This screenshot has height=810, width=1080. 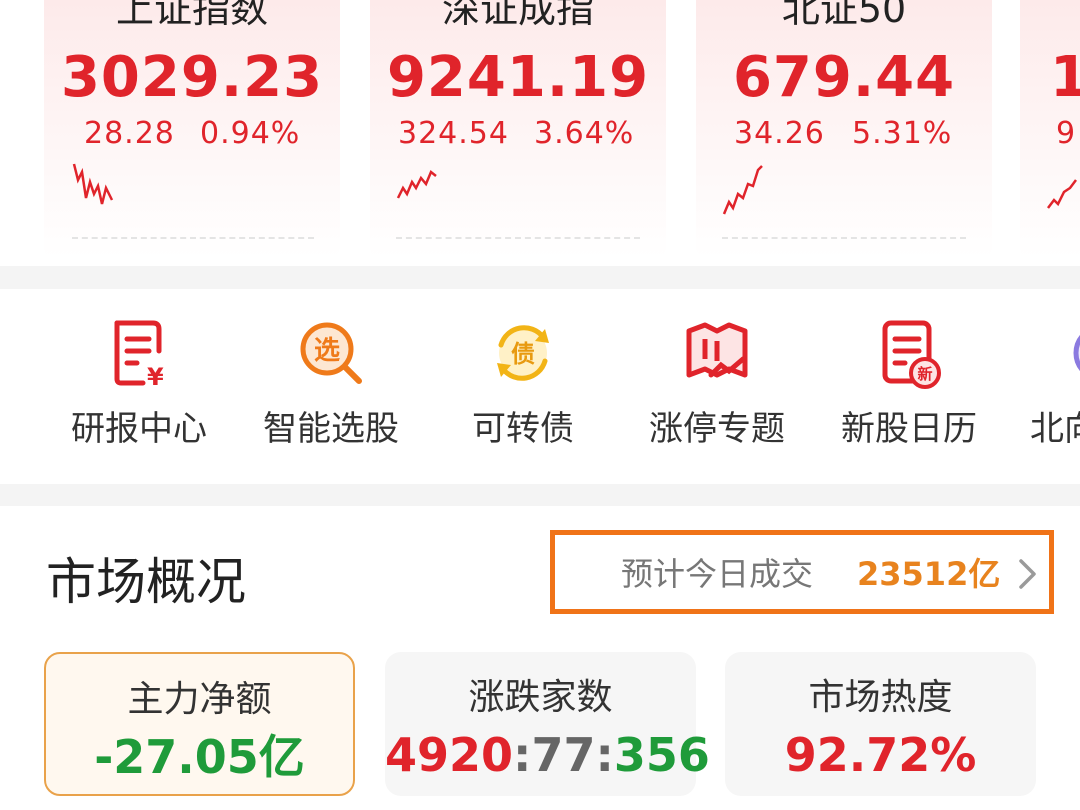 What do you see at coordinates (331, 386) in the screenshot?
I see `menu-stock-picker: 选 智能选股` at bounding box center [331, 386].